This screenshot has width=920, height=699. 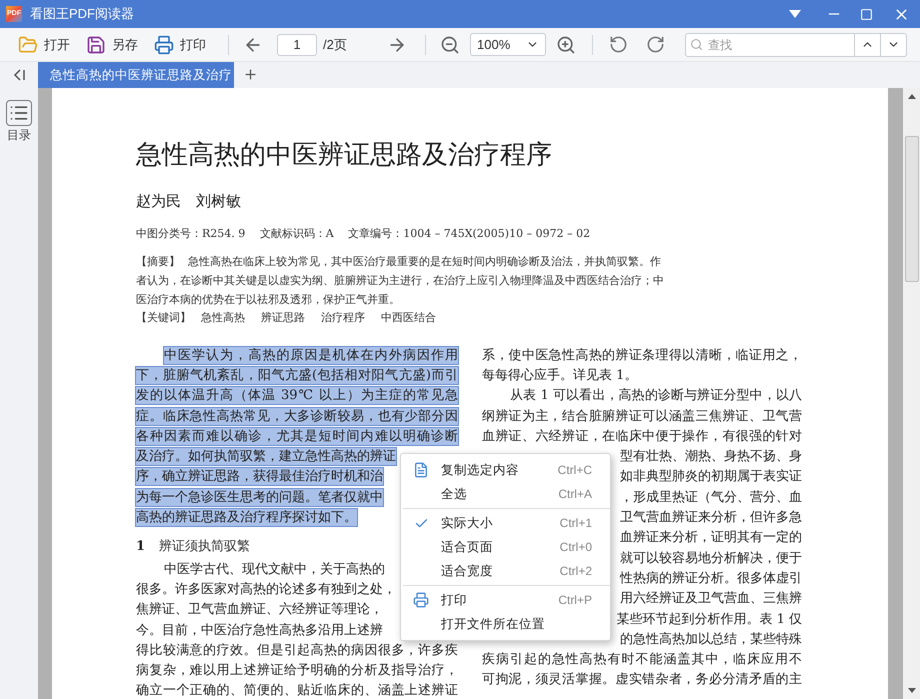 What do you see at coordinates (711, 477) in the screenshot?
I see `text-line: 如非典型肺炎的初期属于表实证` at bounding box center [711, 477].